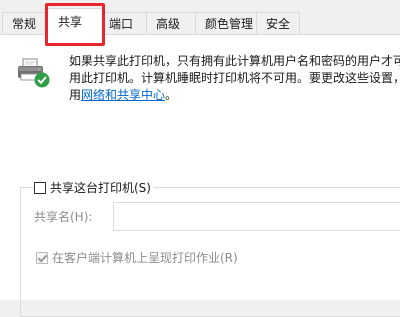 The height and width of the screenshot is (317, 400). What do you see at coordinates (171, 95) in the screenshot?
I see `description-suffix: 。` at bounding box center [171, 95].